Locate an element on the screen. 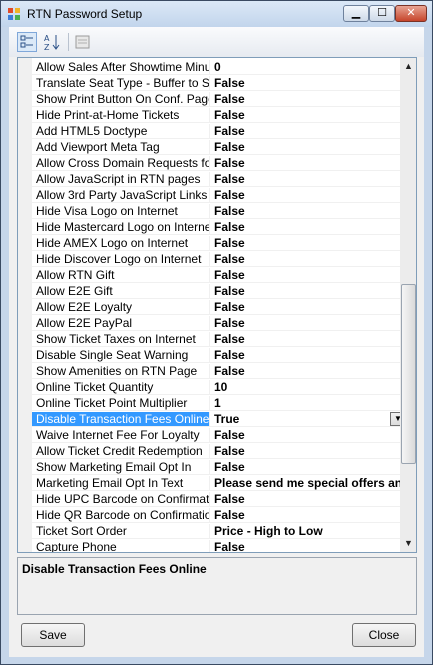 This screenshot has width=433, height=665. scroll-up-arrow-icon: ▲ is located at coordinates (408, 66).